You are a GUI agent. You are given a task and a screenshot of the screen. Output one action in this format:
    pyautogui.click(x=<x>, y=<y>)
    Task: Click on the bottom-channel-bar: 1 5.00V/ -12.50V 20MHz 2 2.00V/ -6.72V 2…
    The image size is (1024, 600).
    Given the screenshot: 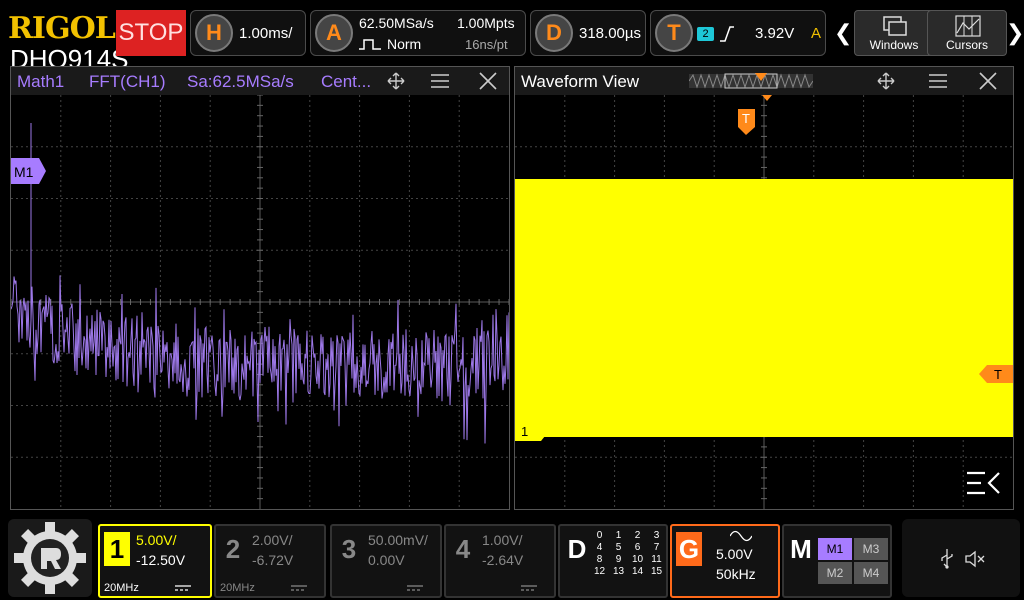 What is the action you would take?
    pyautogui.click(x=512, y=557)
    